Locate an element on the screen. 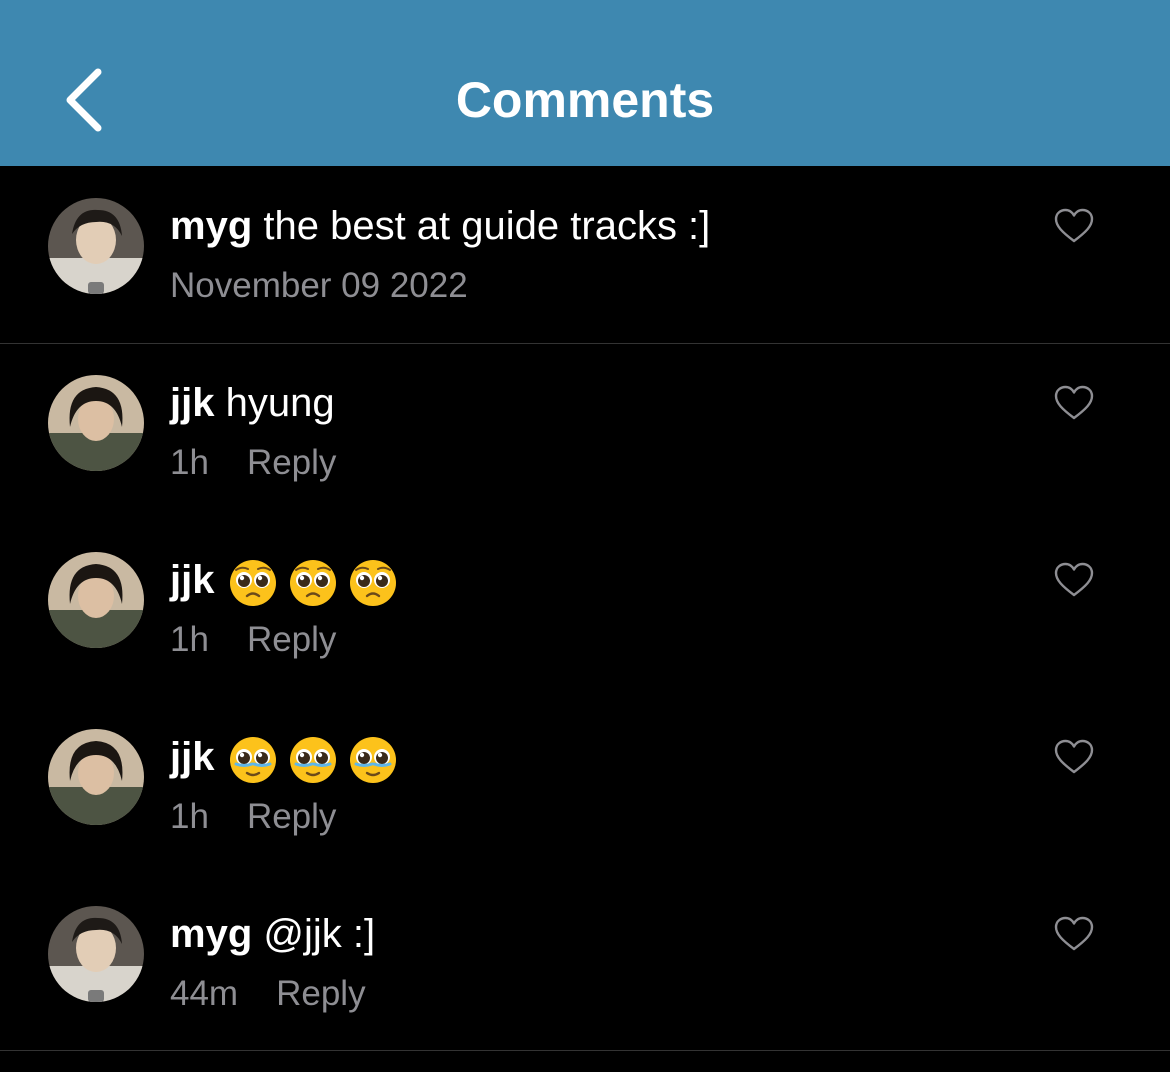 The width and height of the screenshot is (1170, 1072). caption-date: November 09 2022 is located at coordinates (319, 285).